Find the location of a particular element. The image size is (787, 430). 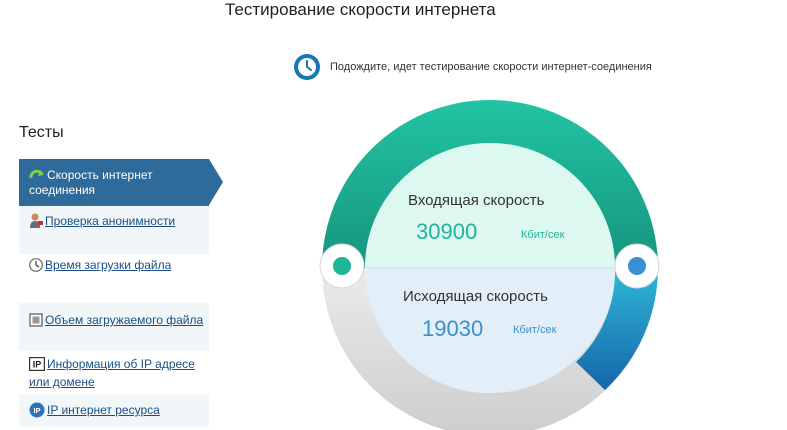

ip-badge-icon: IP is located at coordinates (37, 363).